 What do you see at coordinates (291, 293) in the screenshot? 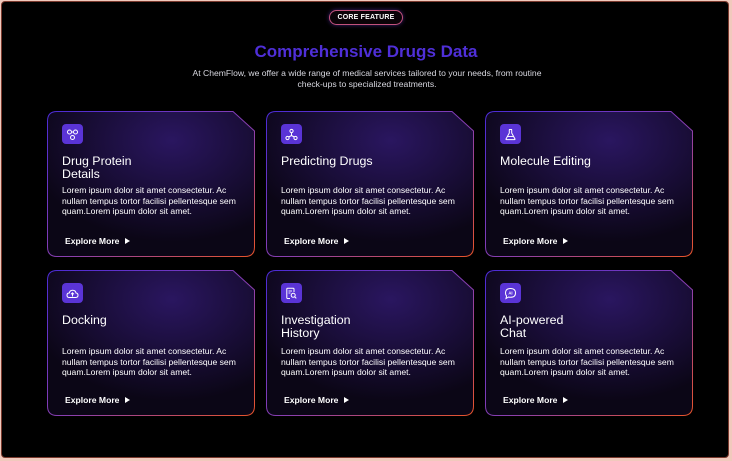
I see `document-search-icon` at bounding box center [291, 293].